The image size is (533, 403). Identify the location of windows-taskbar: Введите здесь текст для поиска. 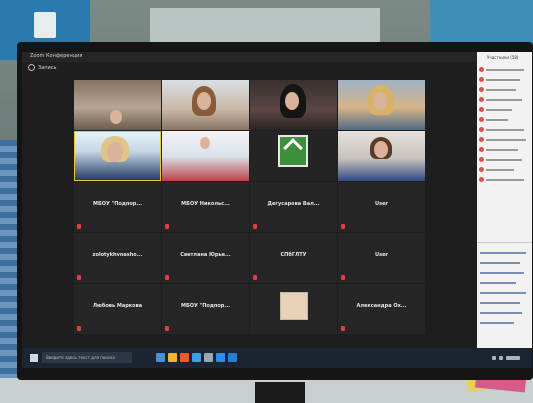
(277, 358).